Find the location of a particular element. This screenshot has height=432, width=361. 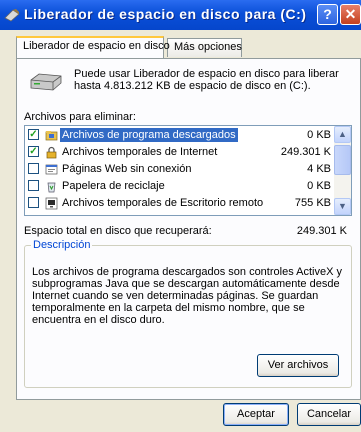

list-item: Páginas Web sin conexión 4 KB is located at coordinates (180, 169).